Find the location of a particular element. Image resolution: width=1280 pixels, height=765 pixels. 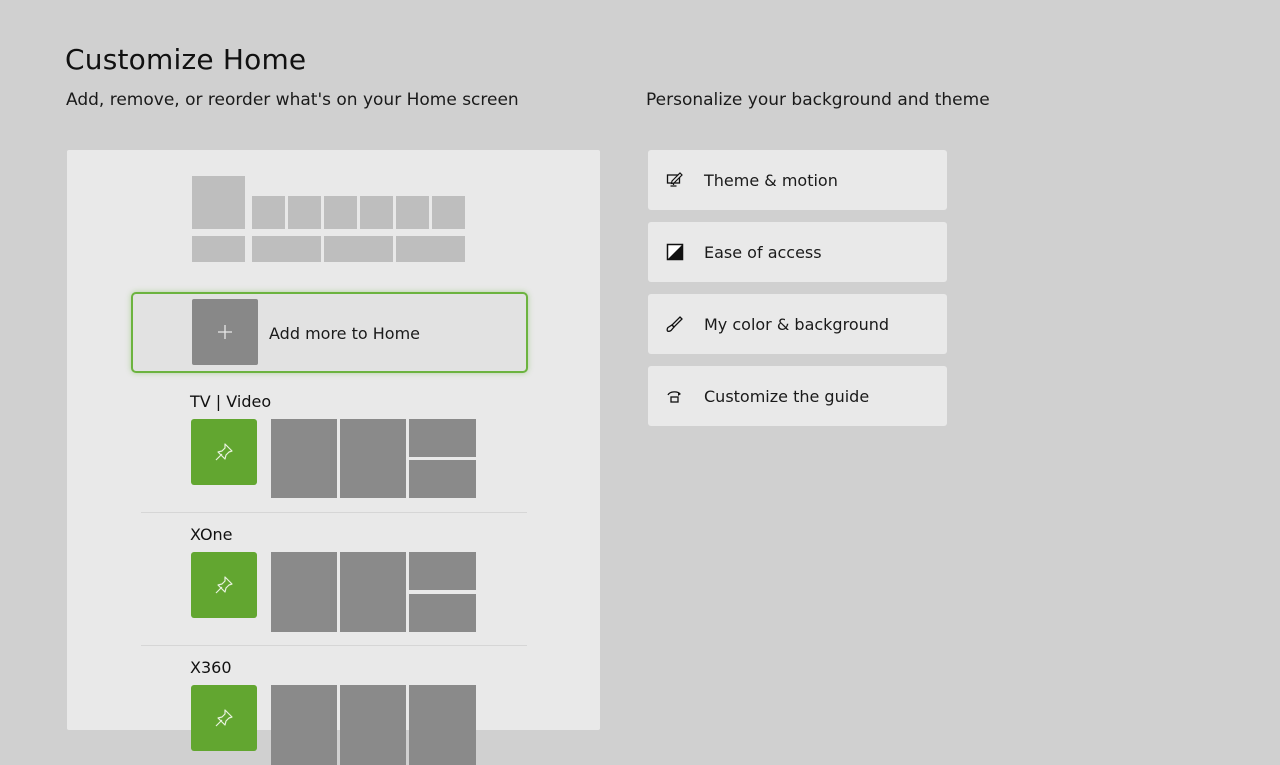

group-label: XOne is located at coordinates (211, 534).